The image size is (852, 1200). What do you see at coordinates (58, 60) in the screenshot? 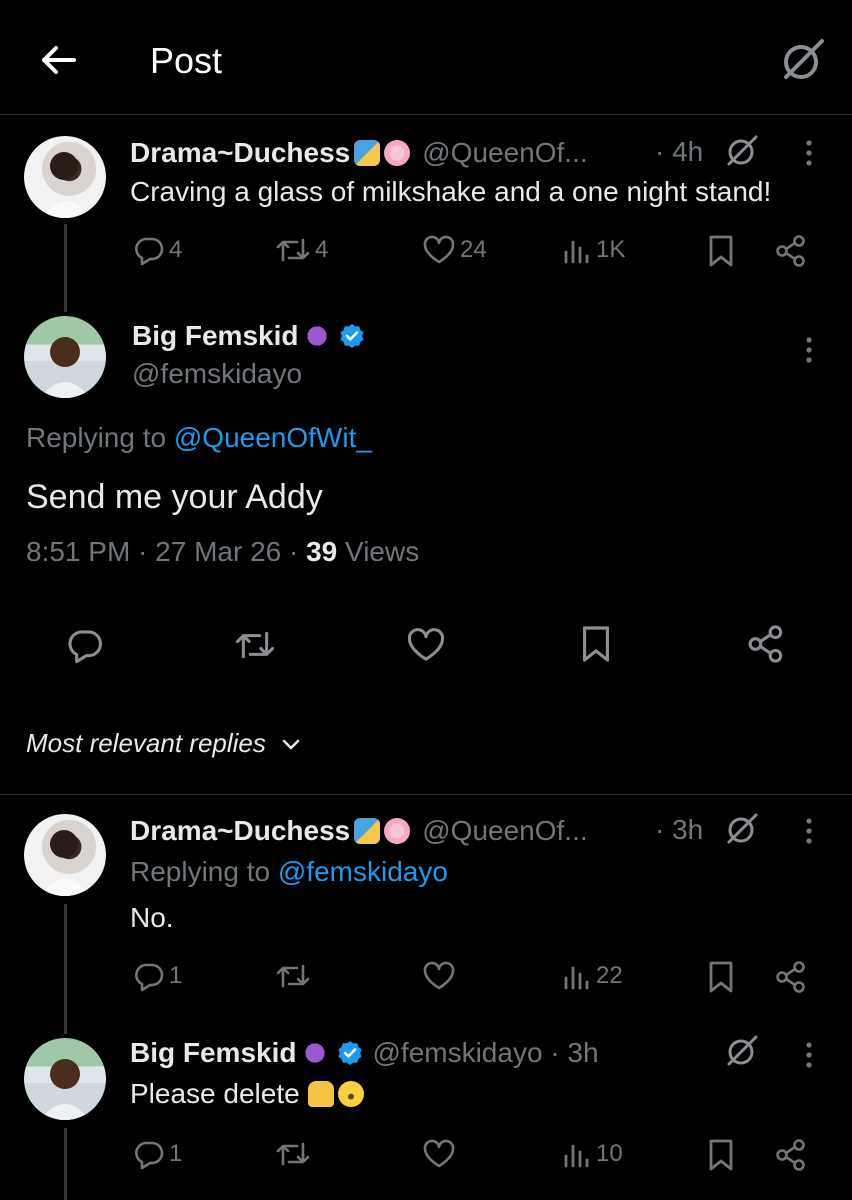
I see `back-arrow-icon` at bounding box center [58, 60].